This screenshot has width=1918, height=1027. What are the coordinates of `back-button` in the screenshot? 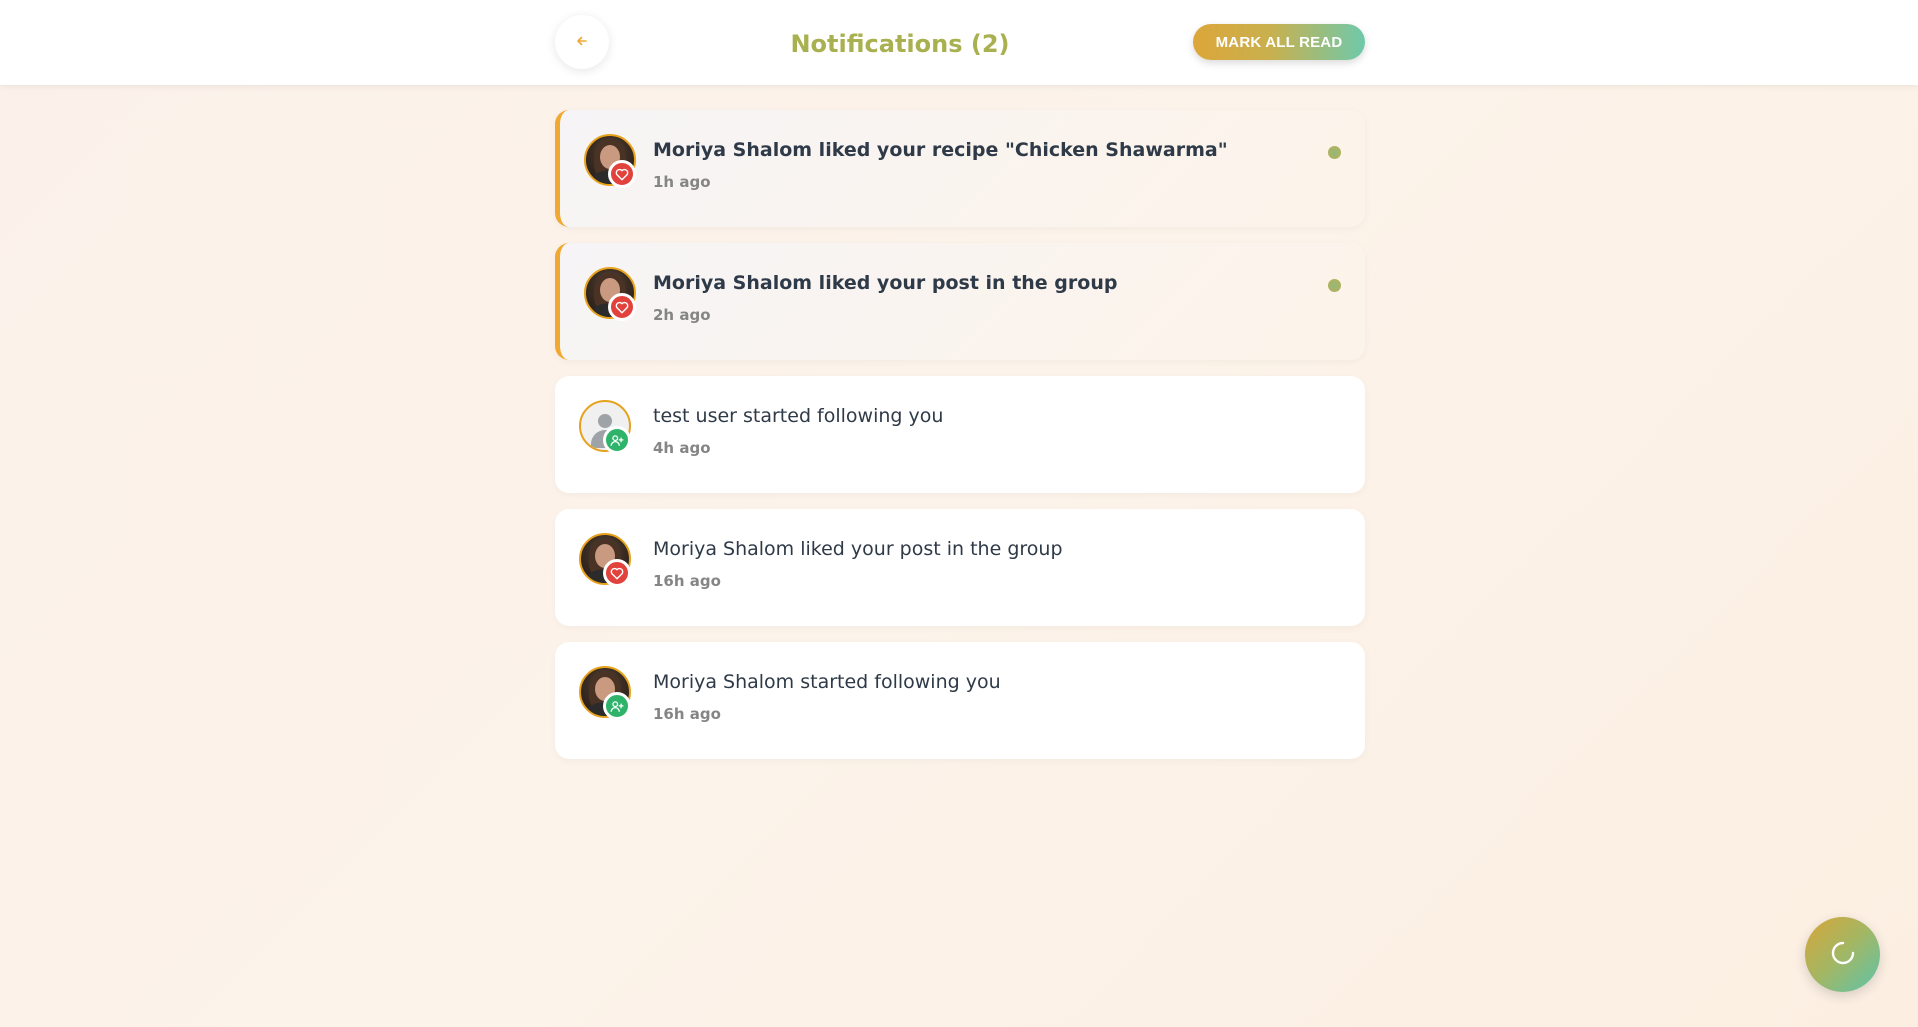 It's located at (582, 42).